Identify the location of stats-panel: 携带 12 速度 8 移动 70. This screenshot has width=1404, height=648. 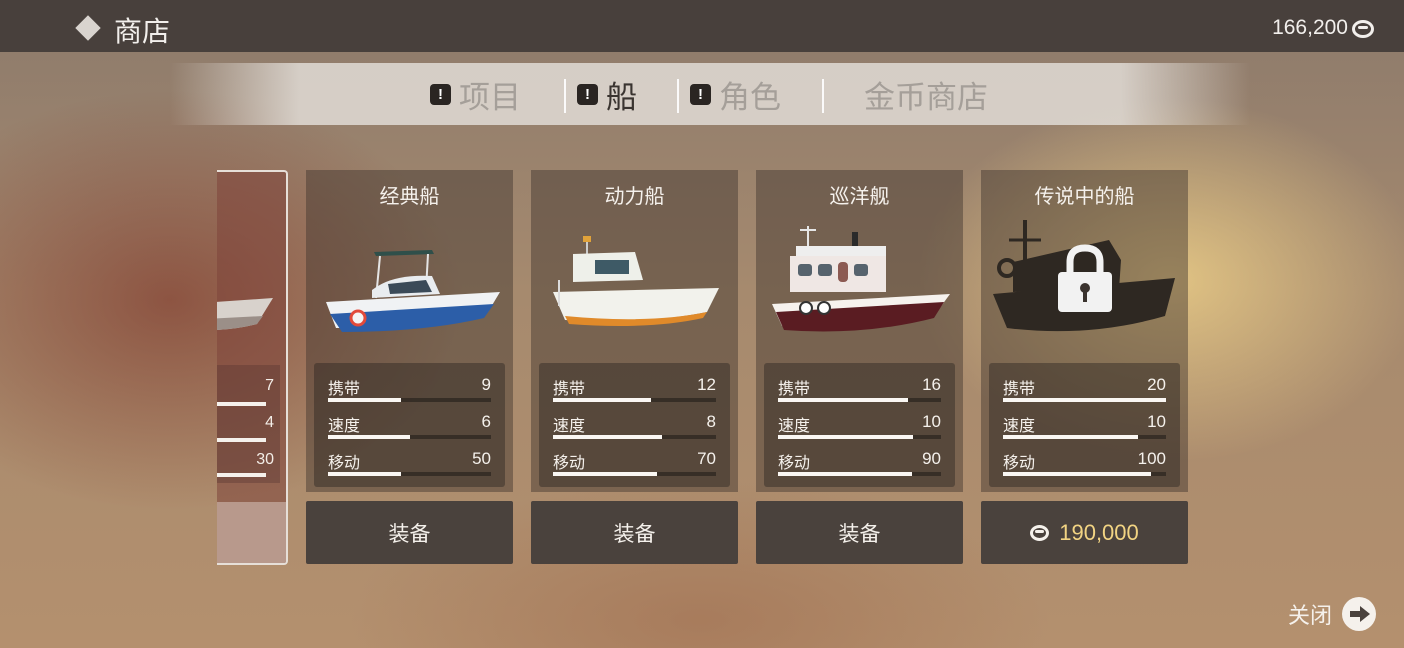
(634, 425).